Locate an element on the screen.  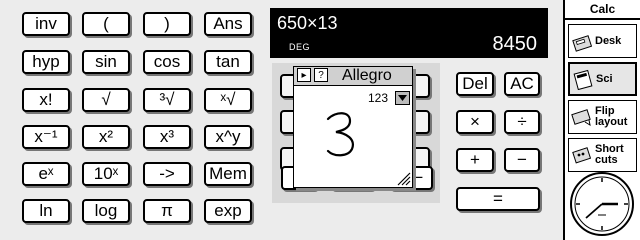
sidebar-item-flip-layout: Flip layout is located at coordinates (602, 117).